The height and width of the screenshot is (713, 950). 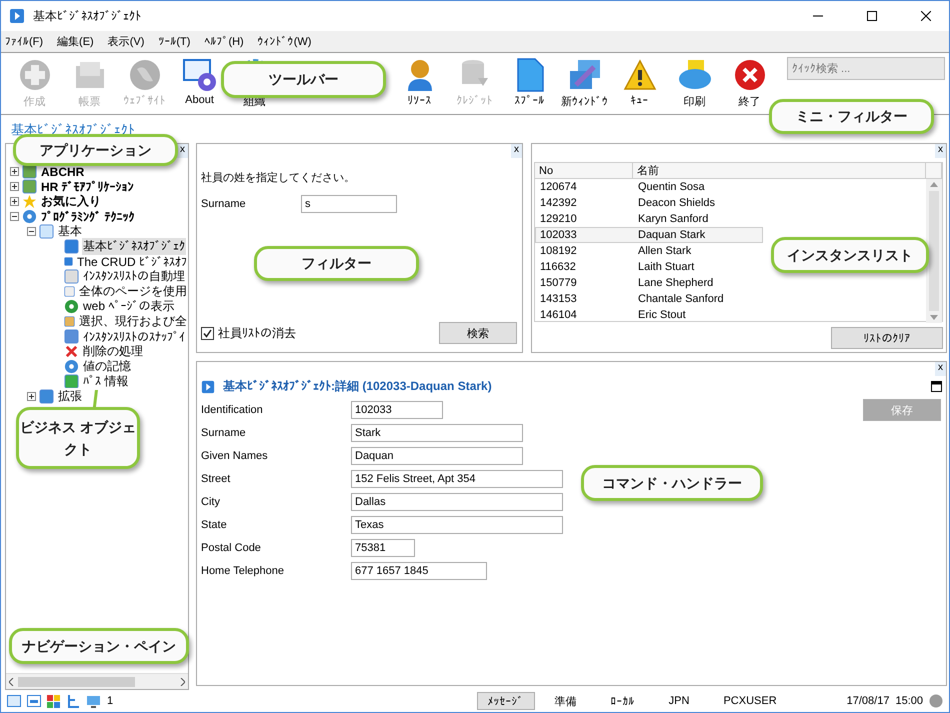 I want to click on clear-list-button: ﾘｽﾄのｸﾘｱ, so click(x=887, y=338).